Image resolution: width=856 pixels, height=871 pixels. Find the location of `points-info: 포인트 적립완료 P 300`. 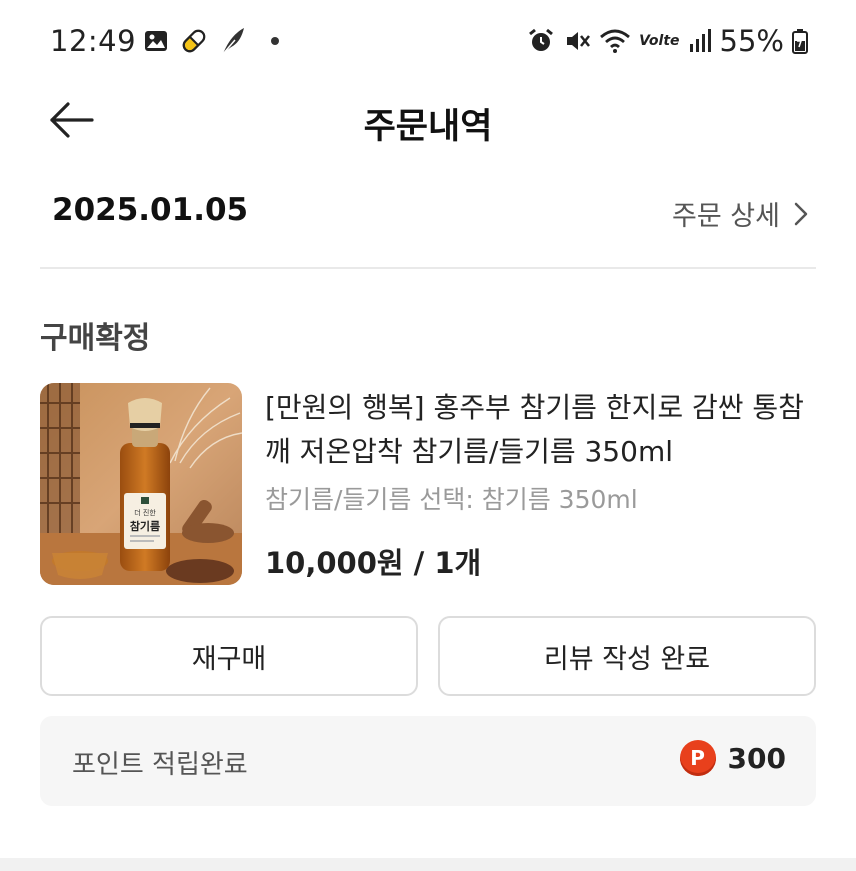

points-info: 포인트 적립완료 P 300 is located at coordinates (428, 761).